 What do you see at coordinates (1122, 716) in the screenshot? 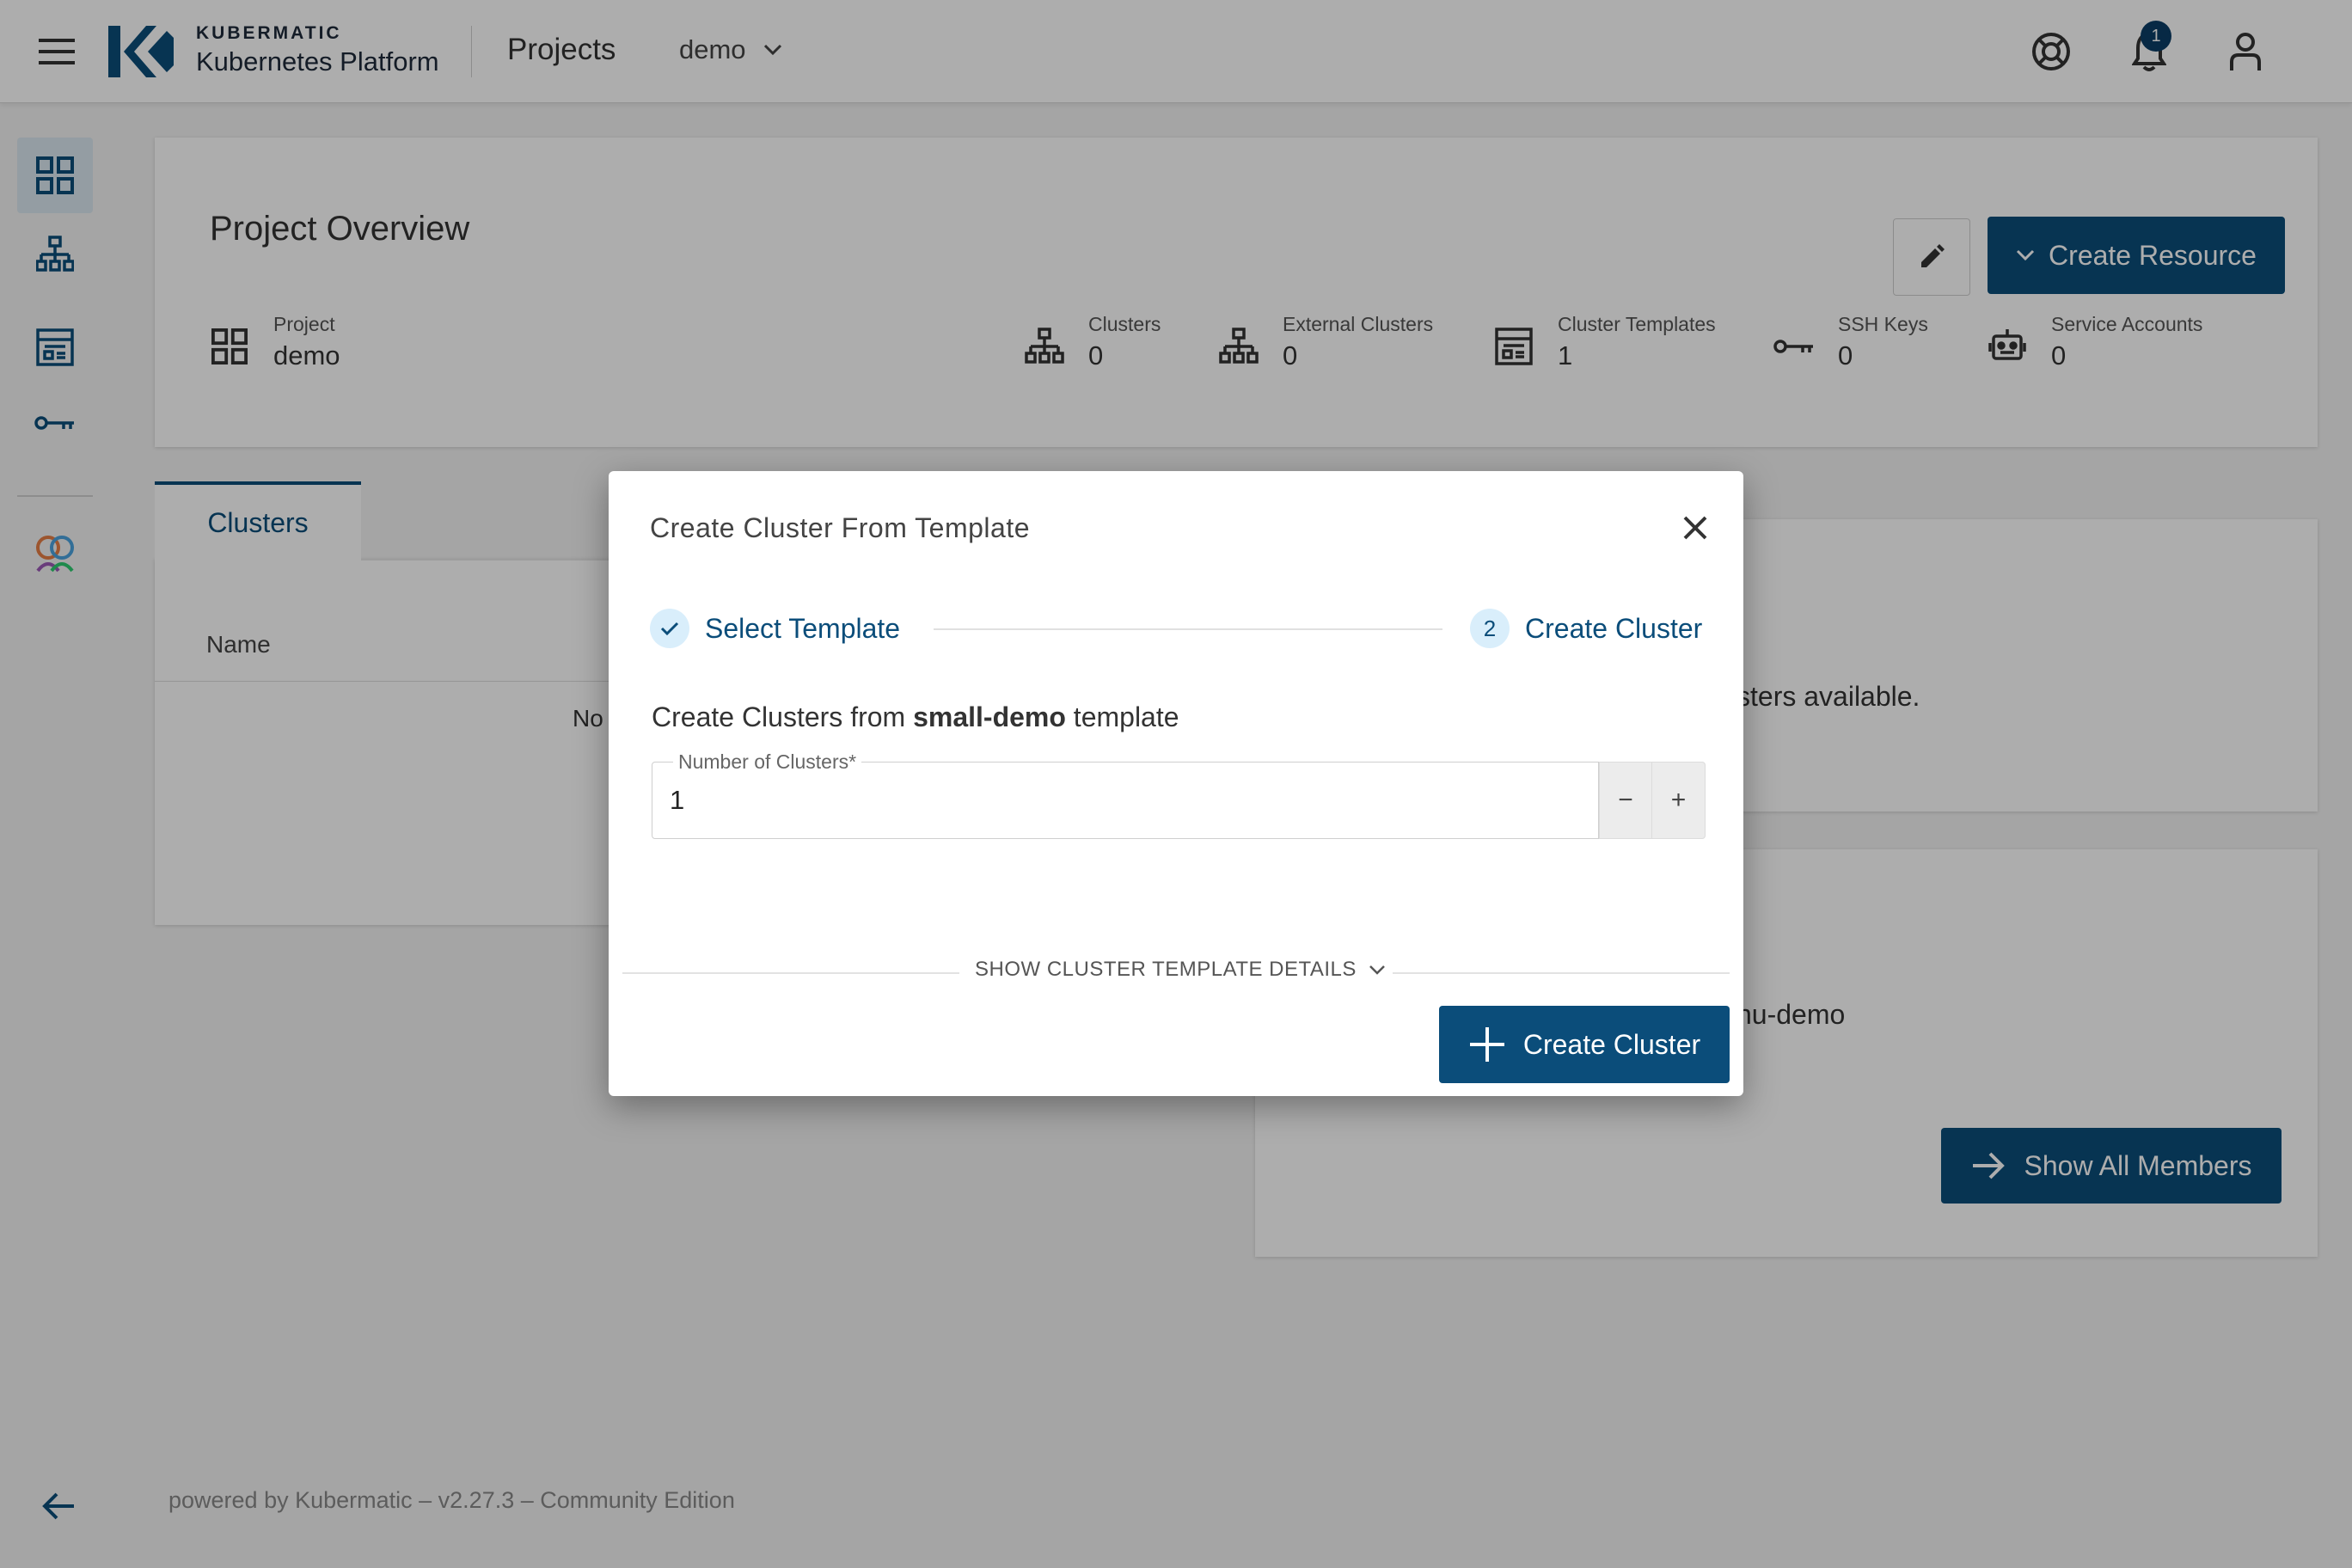
I see `description-suffix: template` at bounding box center [1122, 716].